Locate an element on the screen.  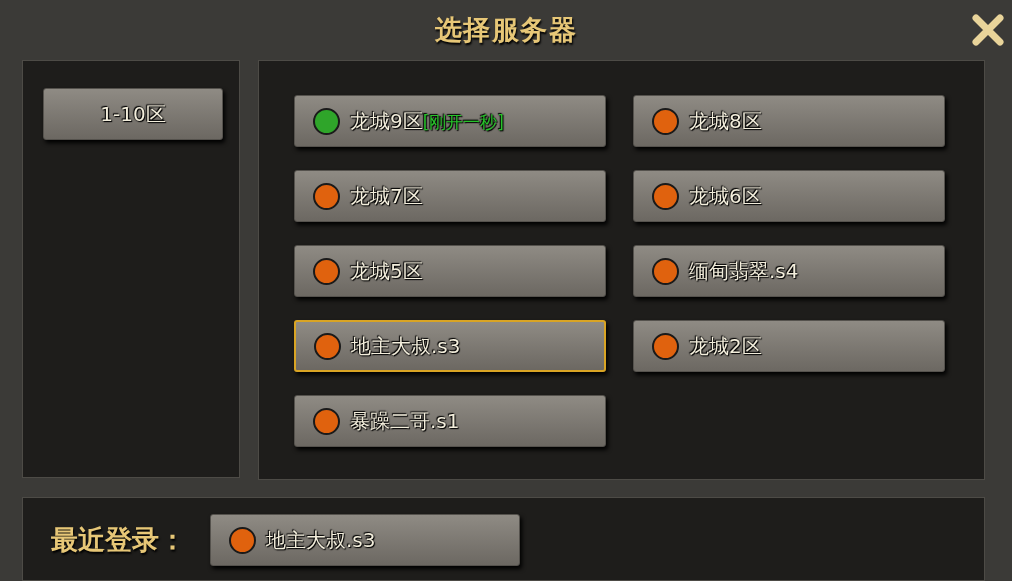
server-button: 缅甸翡翠.s4 is located at coordinates (789, 271).